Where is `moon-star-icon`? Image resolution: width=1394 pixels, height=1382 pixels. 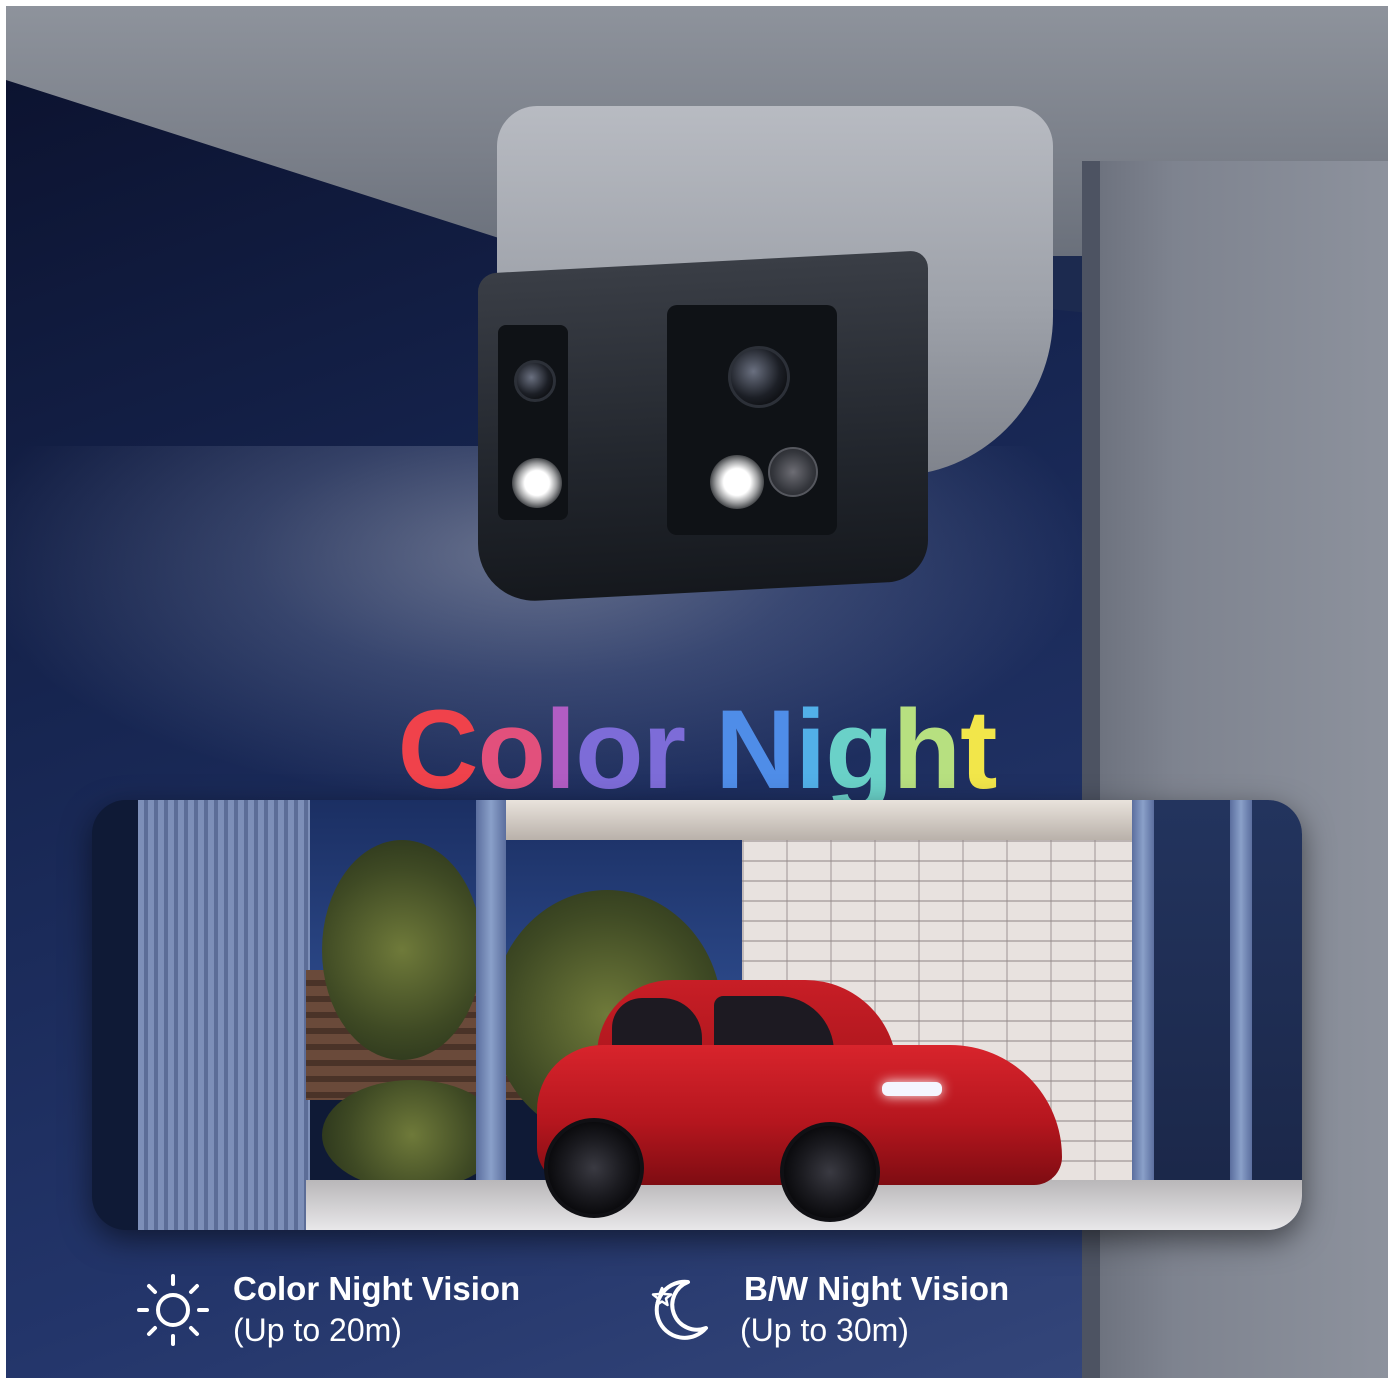 moon-star-icon is located at coordinates (679, 1309).